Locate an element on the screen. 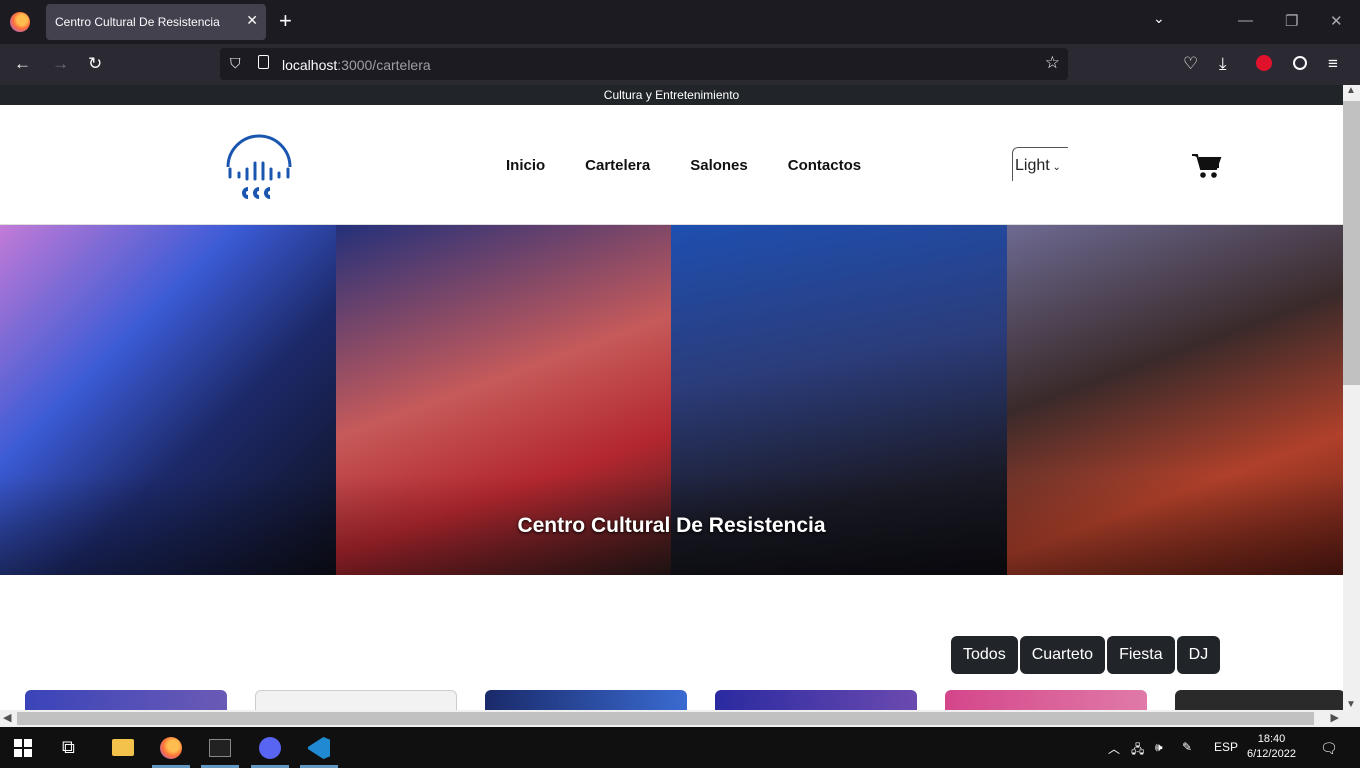 The width and height of the screenshot is (1360, 768). close-icon: ✕ is located at coordinates (252, 20).